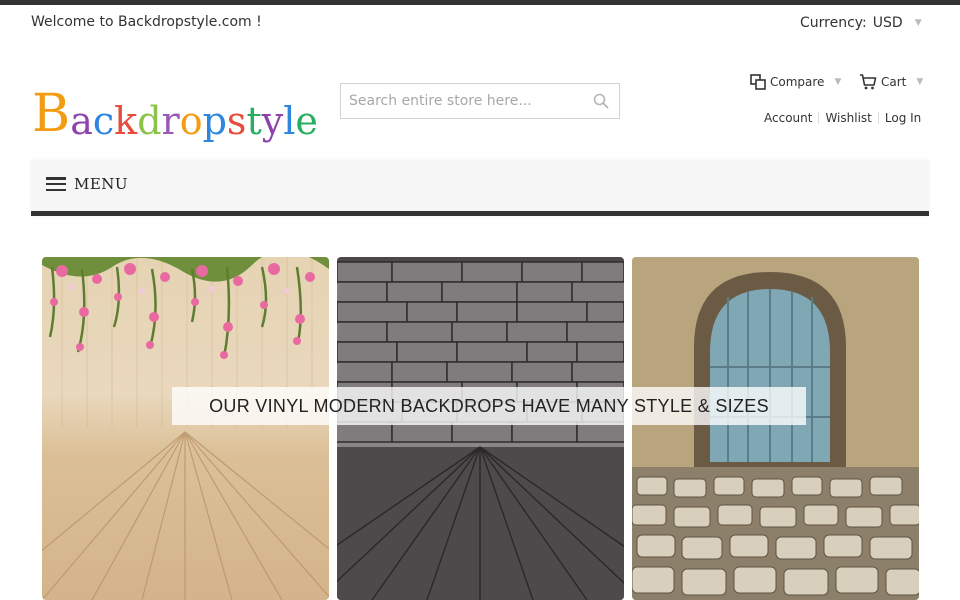  I want to click on login-link: Log In, so click(903, 118).